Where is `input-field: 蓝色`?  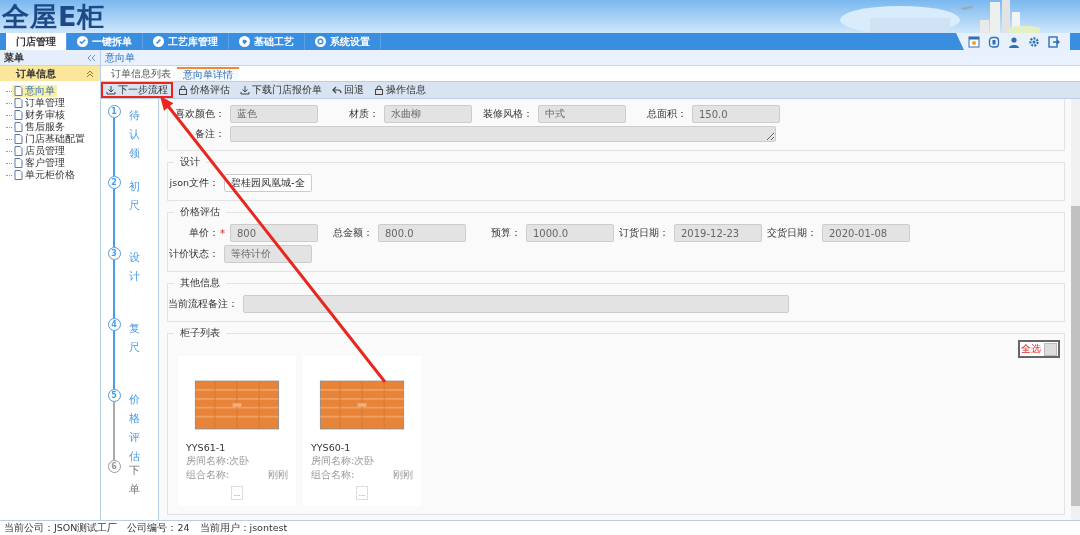 input-field: 蓝色 is located at coordinates (274, 114).